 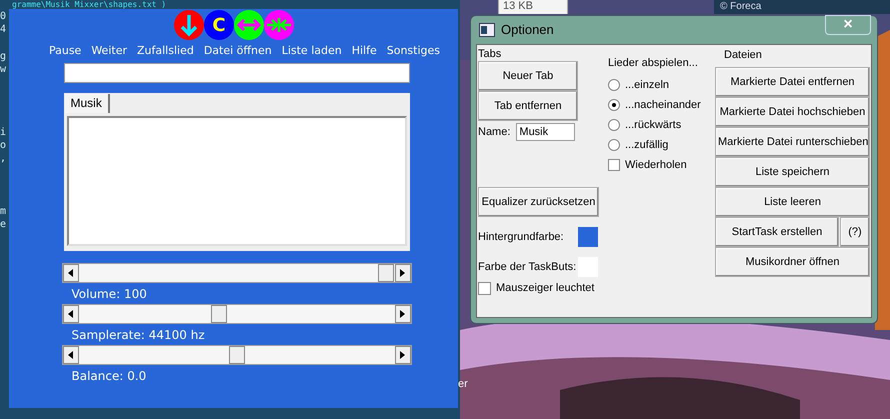 I want to click on menu-item: Liste laden, so click(x=312, y=51).